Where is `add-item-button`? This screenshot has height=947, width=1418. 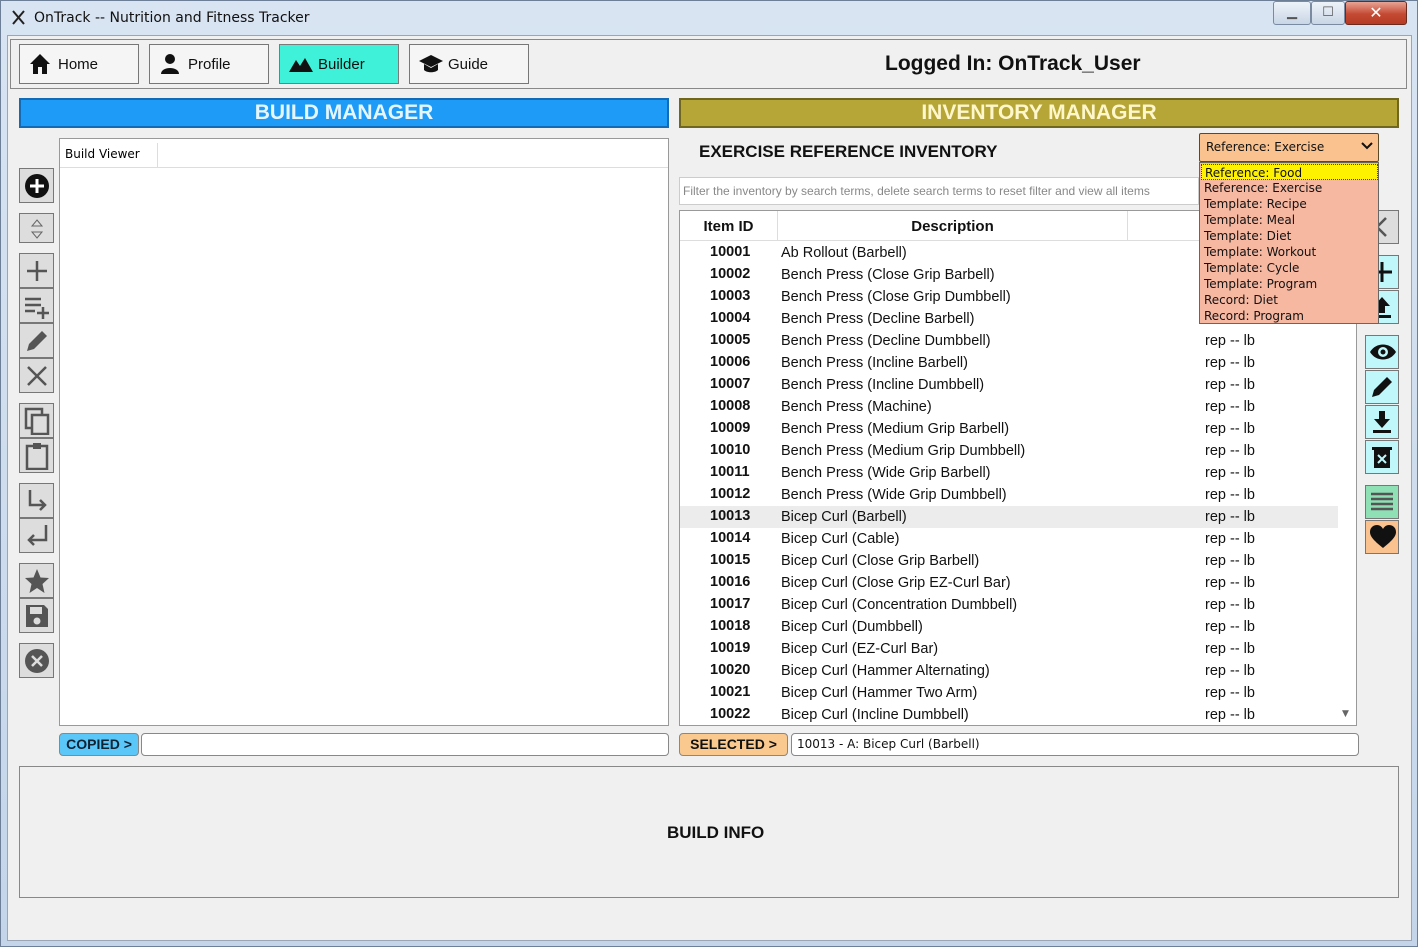 add-item-button is located at coordinates (36, 270).